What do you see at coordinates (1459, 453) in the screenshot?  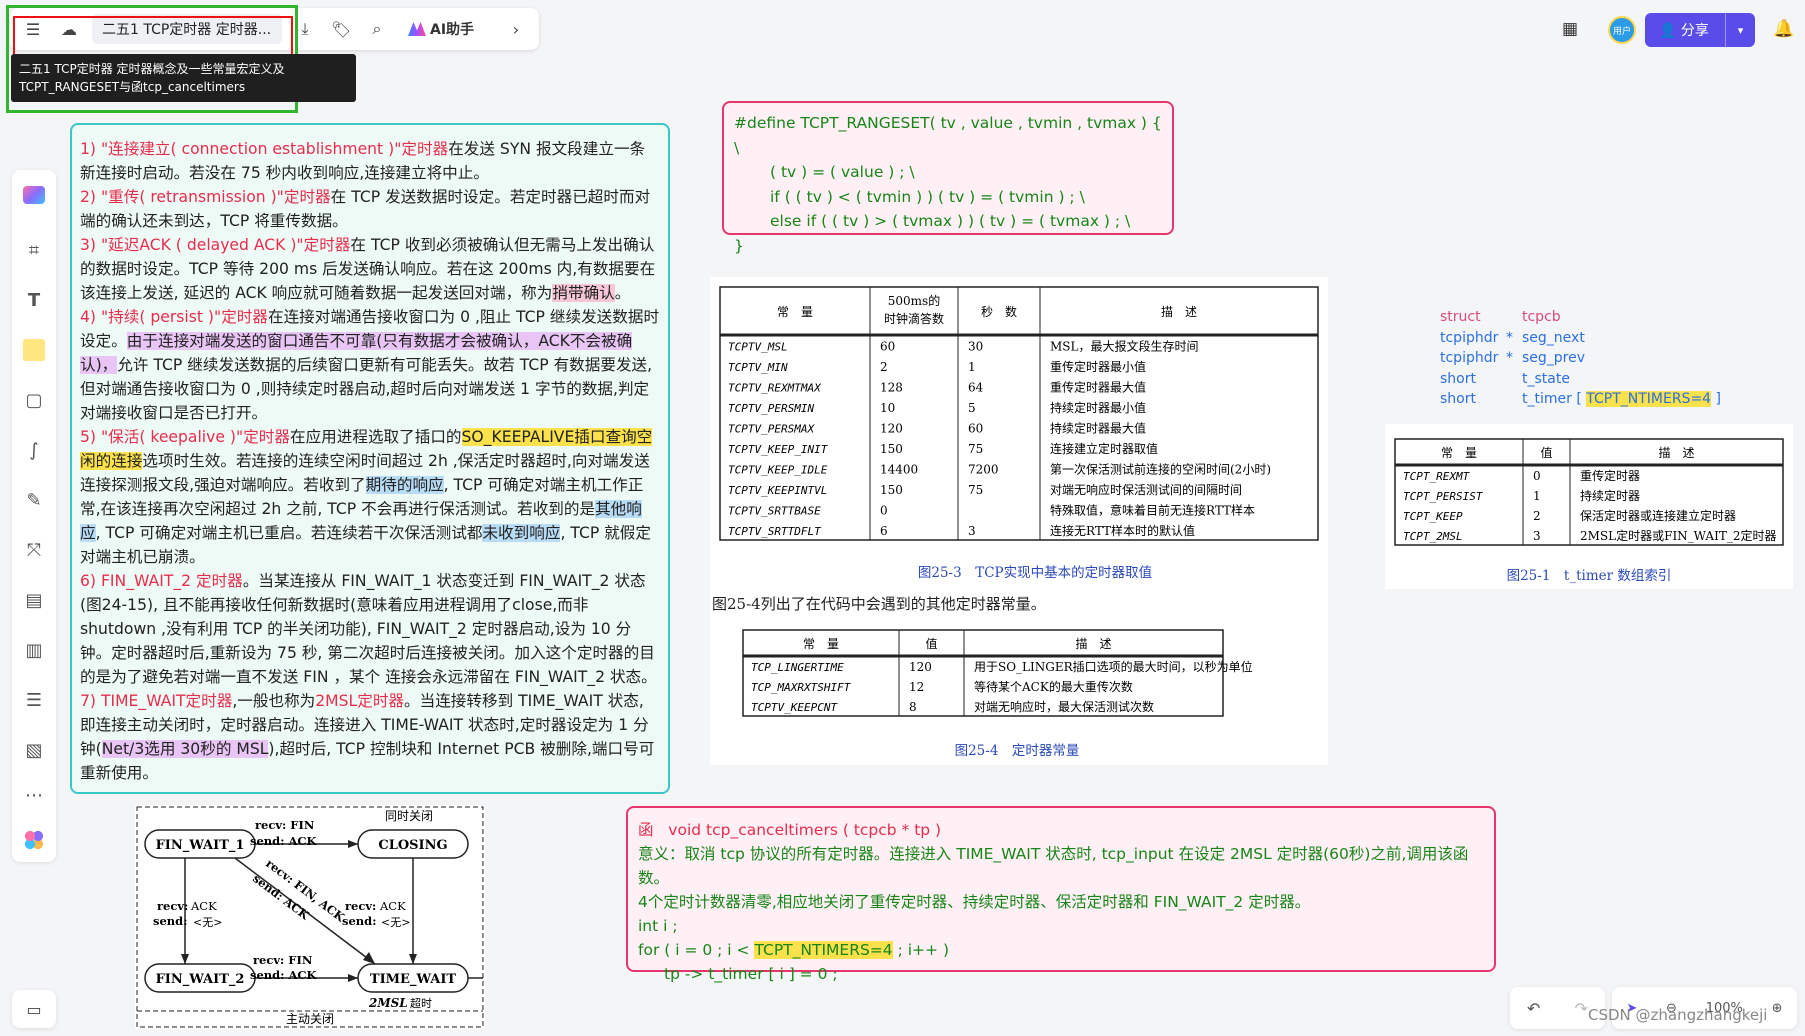 I see `table-3-header: 常 量` at bounding box center [1459, 453].